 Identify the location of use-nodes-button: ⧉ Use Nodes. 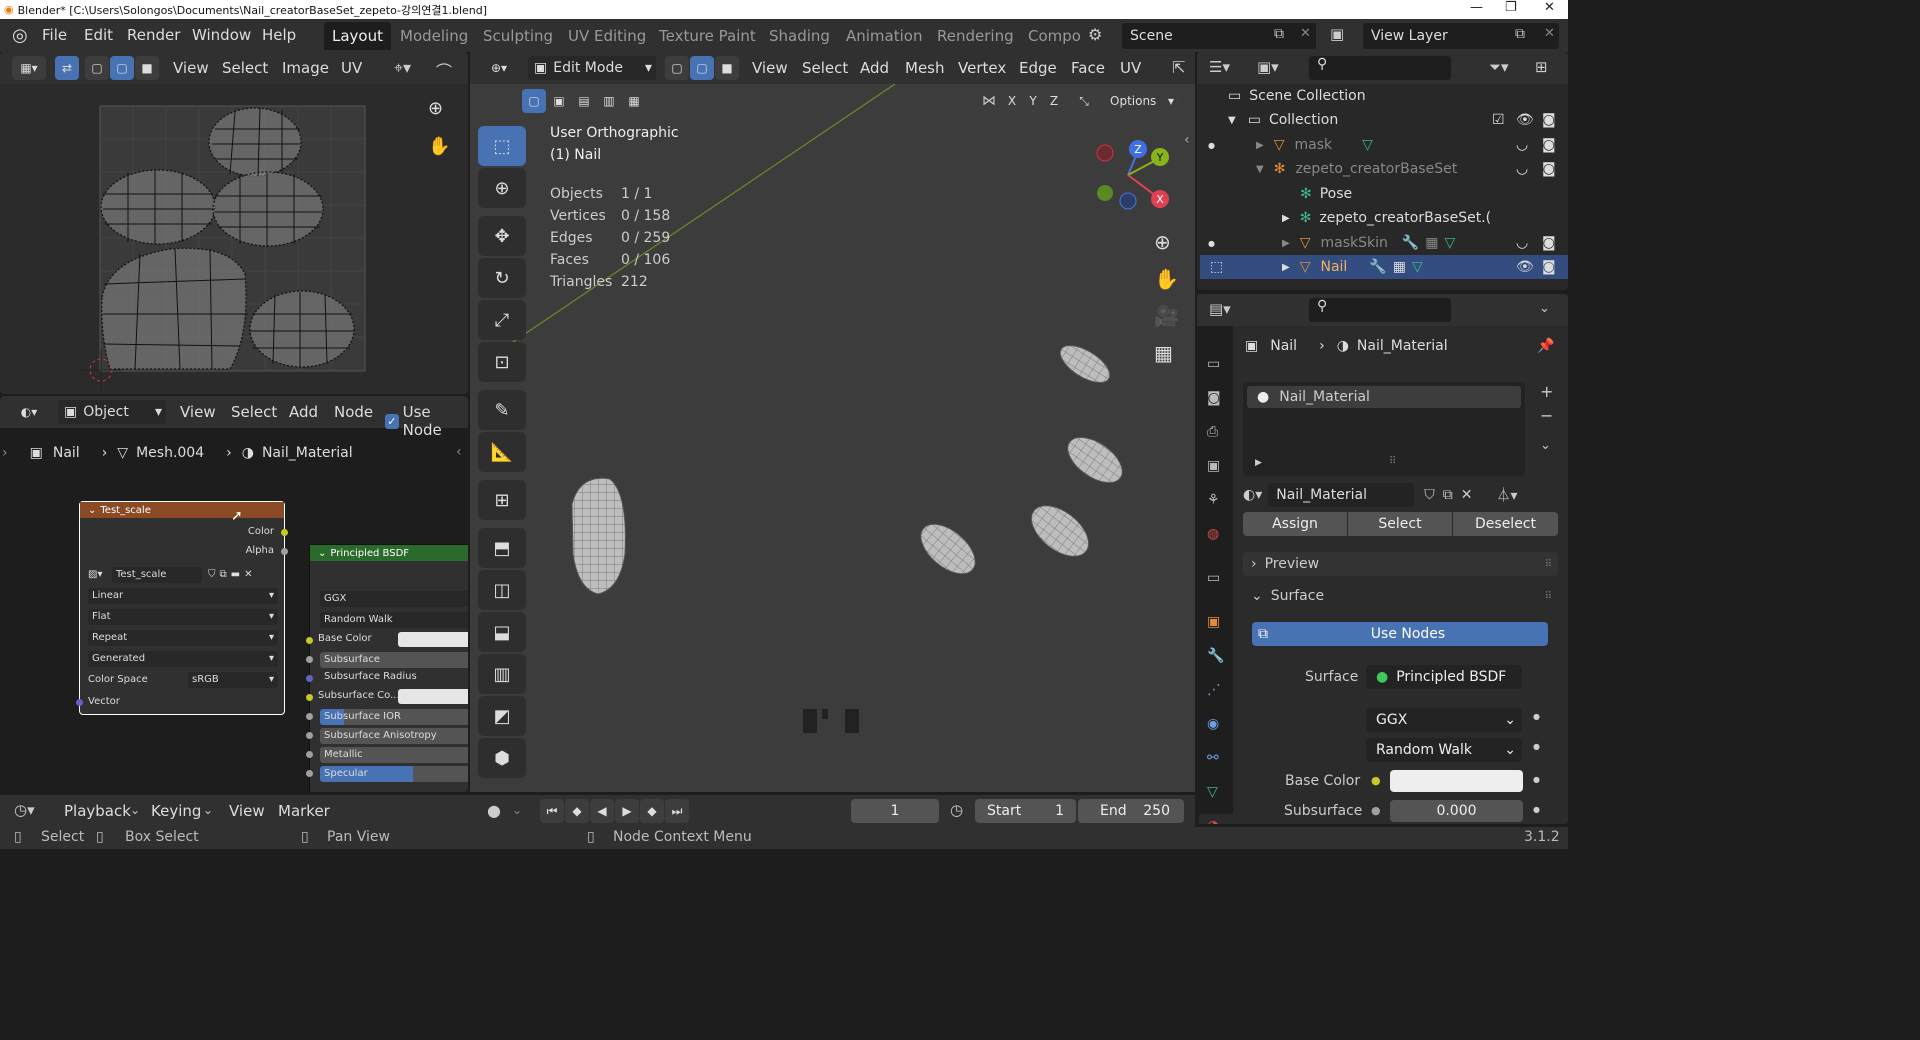
(1400, 634).